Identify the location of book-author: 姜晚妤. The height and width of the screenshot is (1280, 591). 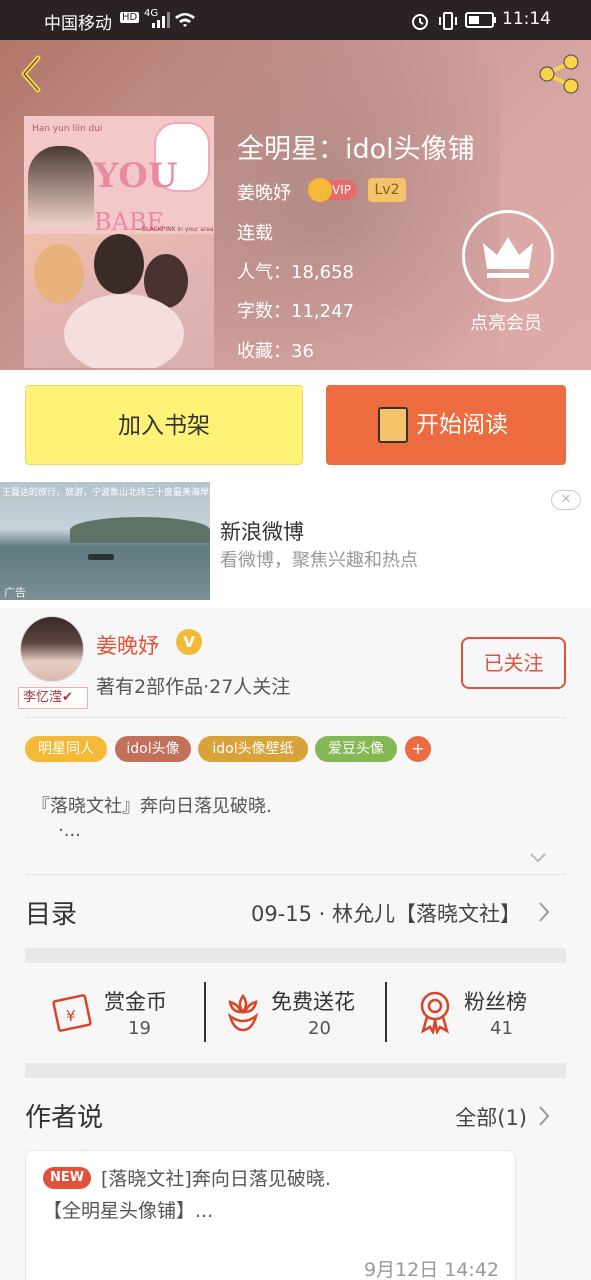
(264, 192).